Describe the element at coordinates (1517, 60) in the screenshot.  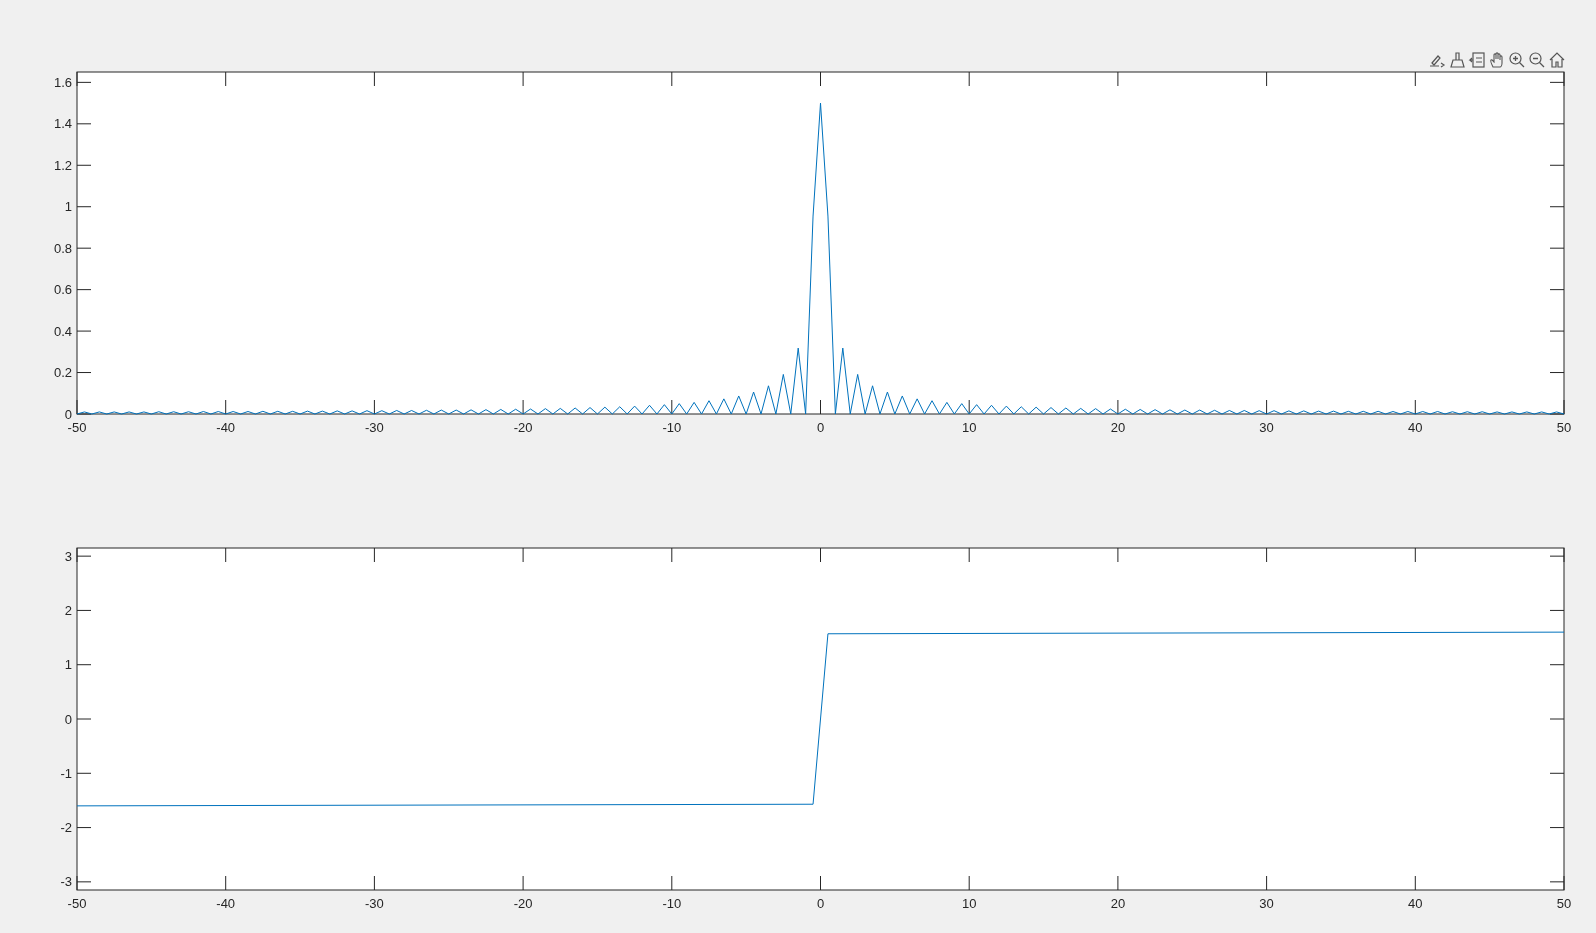
I see `zoom-in-icon` at that location.